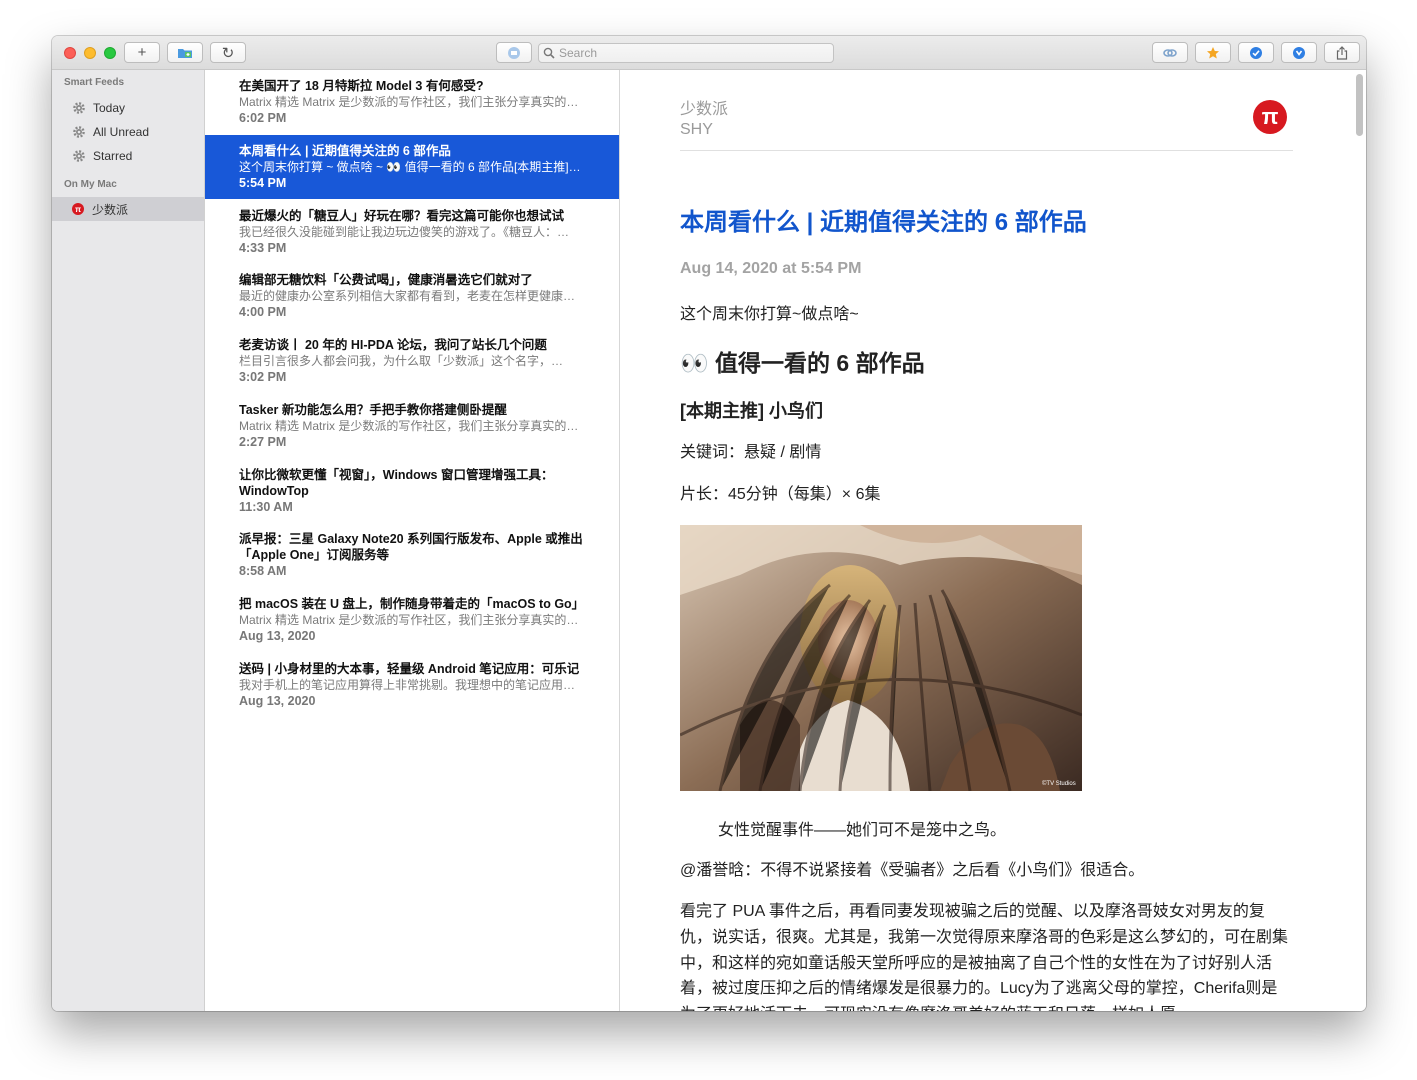 Image resolution: width=1417 pixels, height=1080 pixels. I want to click on article-date: Aug 14, 2020 at 5:54 PM, so click(771, 268).